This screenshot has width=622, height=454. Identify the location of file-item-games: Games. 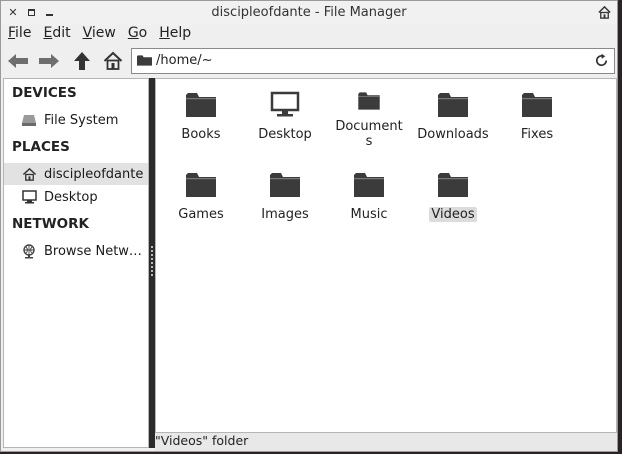
(201, 194).